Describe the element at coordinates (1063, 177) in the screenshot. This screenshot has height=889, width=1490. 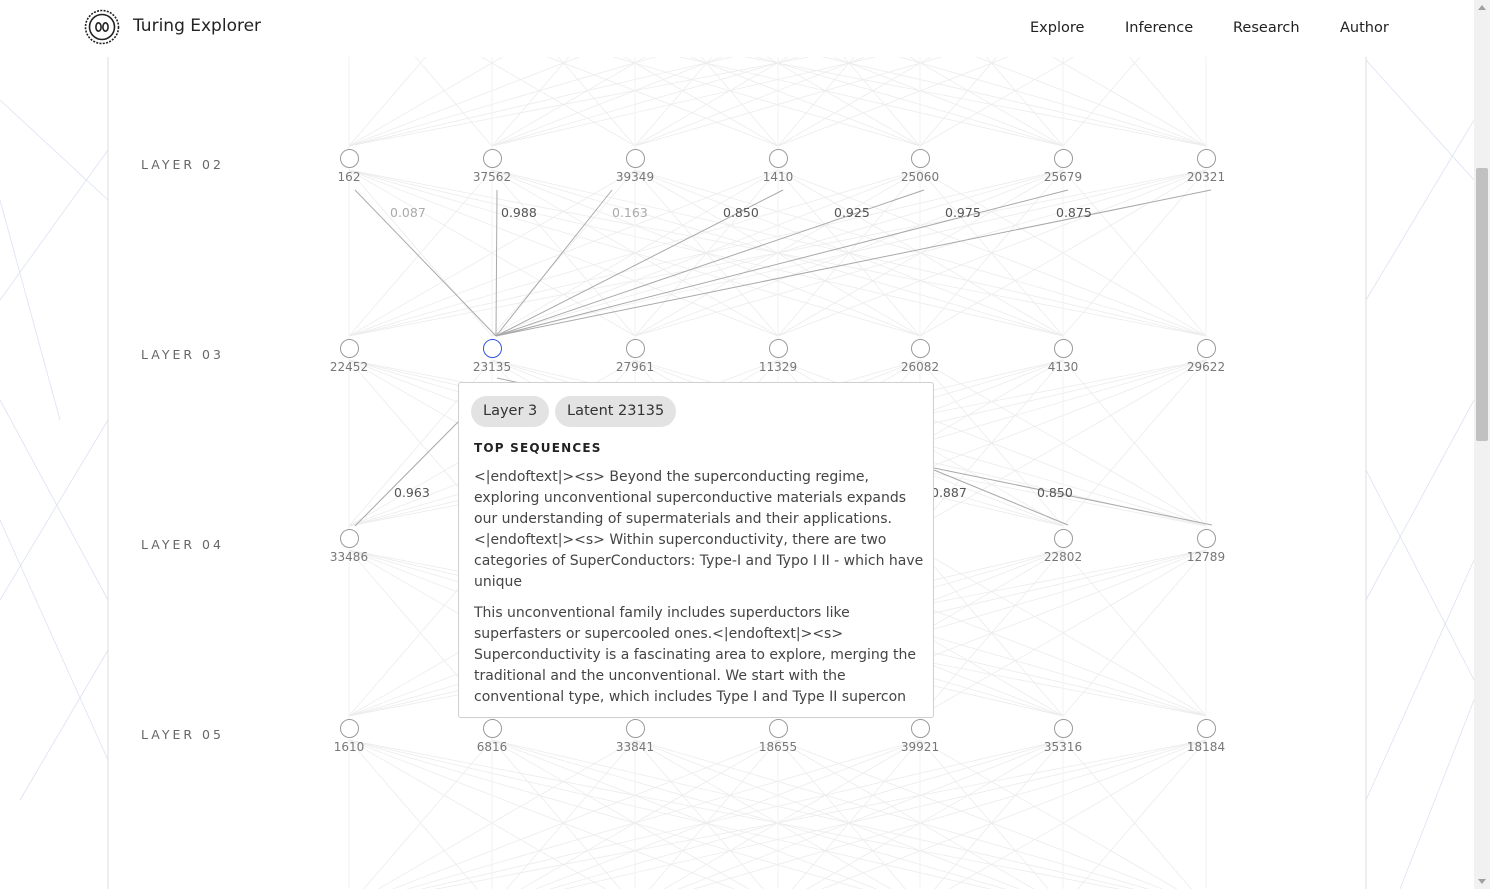
I see `latent-id-label: 25679` at that location.